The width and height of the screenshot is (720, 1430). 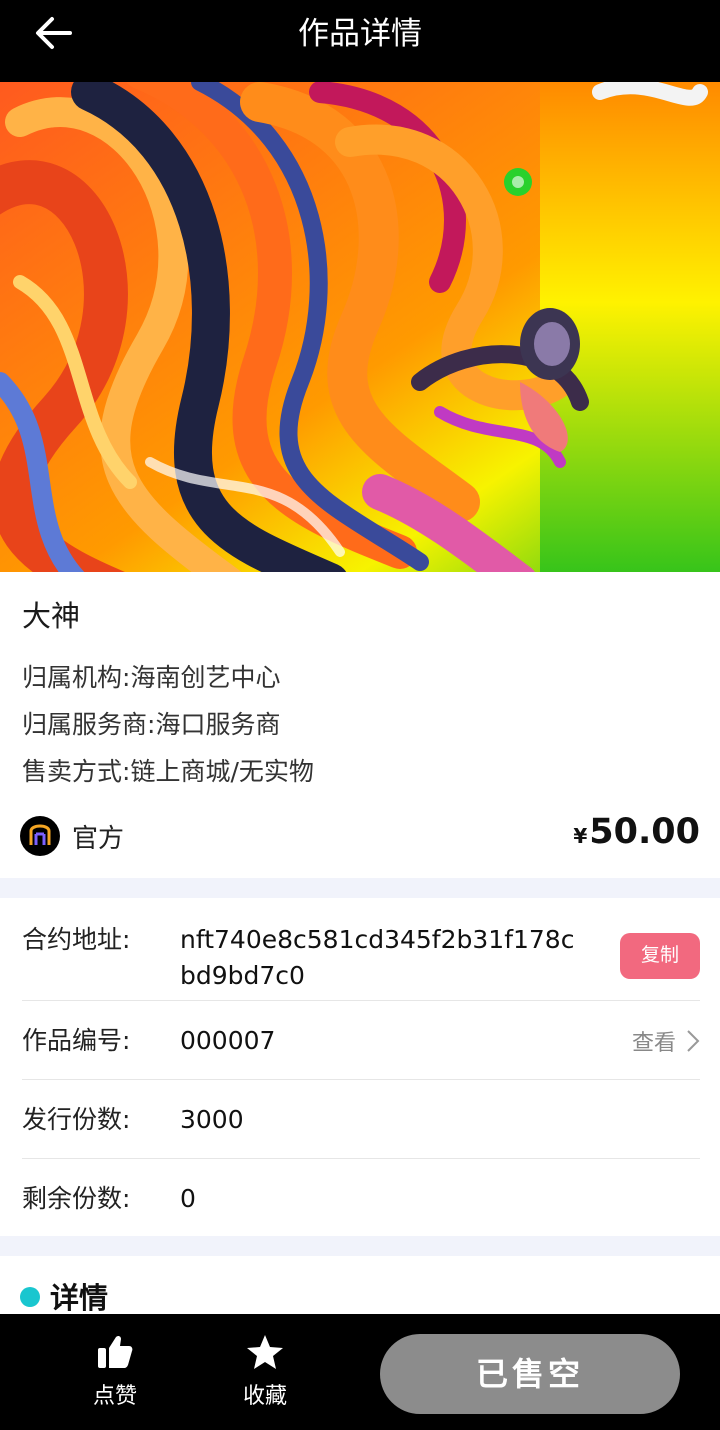 What do you see at coordinates (115, 1372) in the screenshot?
I see `like-button: 点赞` at bounding box center [115, 1372].